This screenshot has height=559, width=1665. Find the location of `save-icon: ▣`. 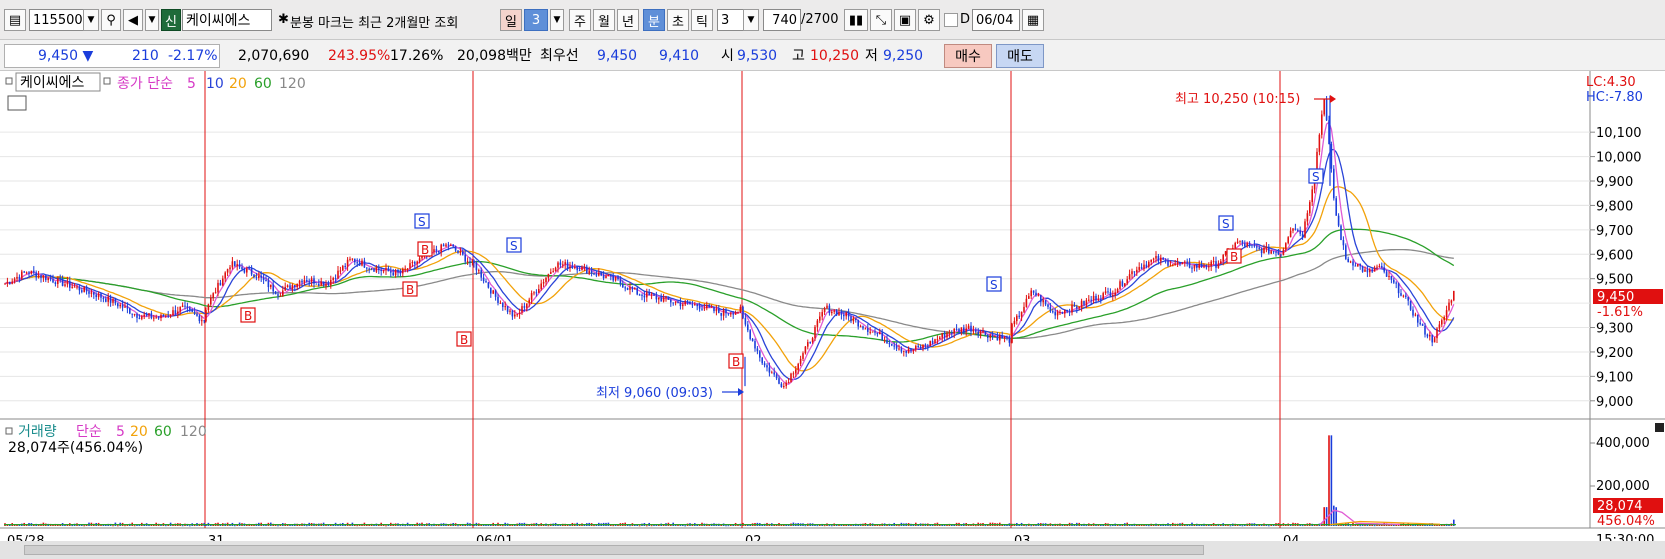

save-icon: ▣ is located at coordinates (905, 20).